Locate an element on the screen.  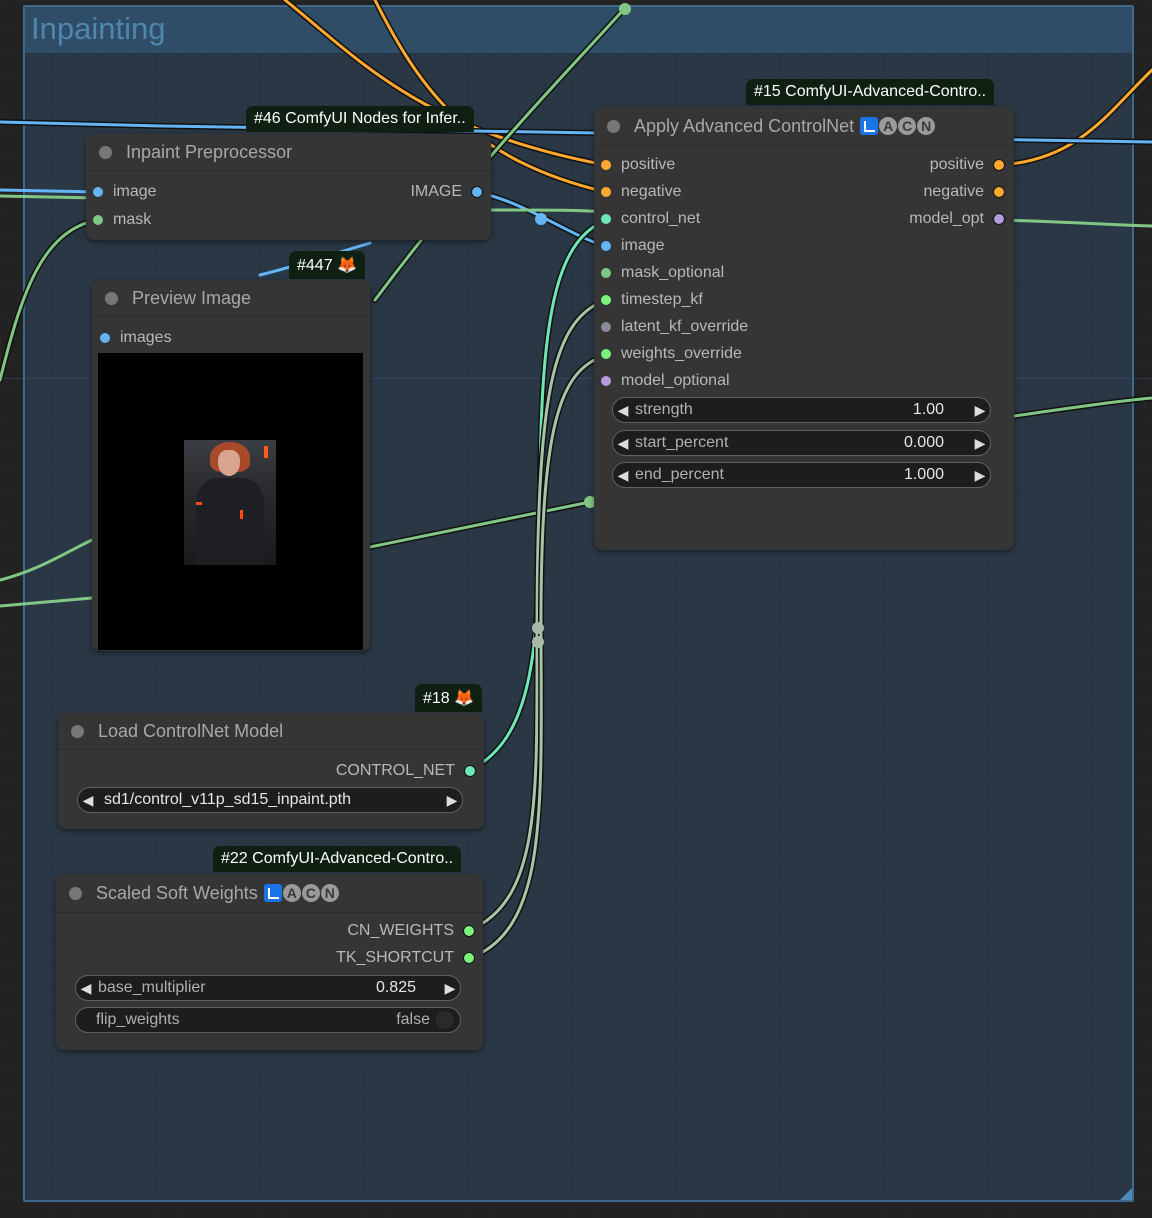
output-slot-image: IMAGE is located at coordinates (446, 192).